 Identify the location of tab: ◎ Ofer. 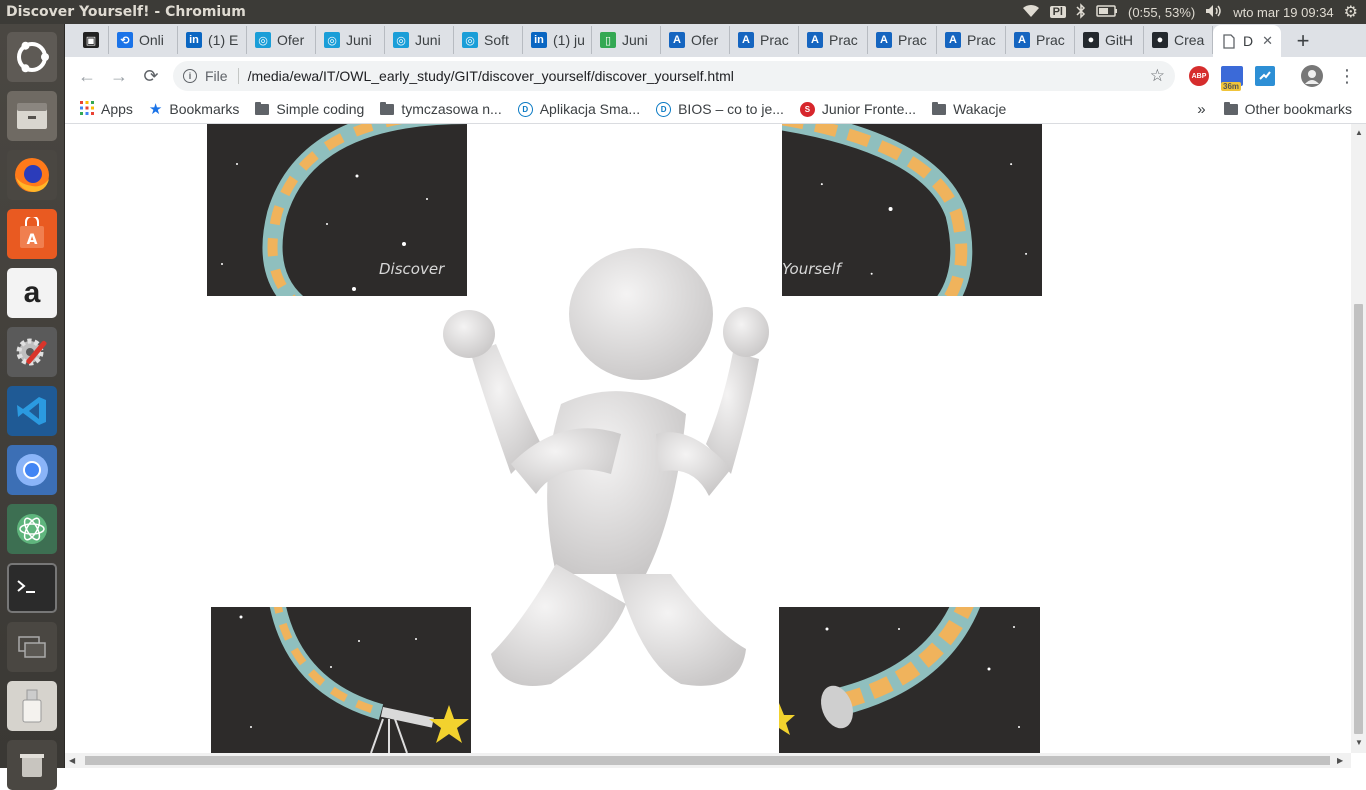
(281, 40).